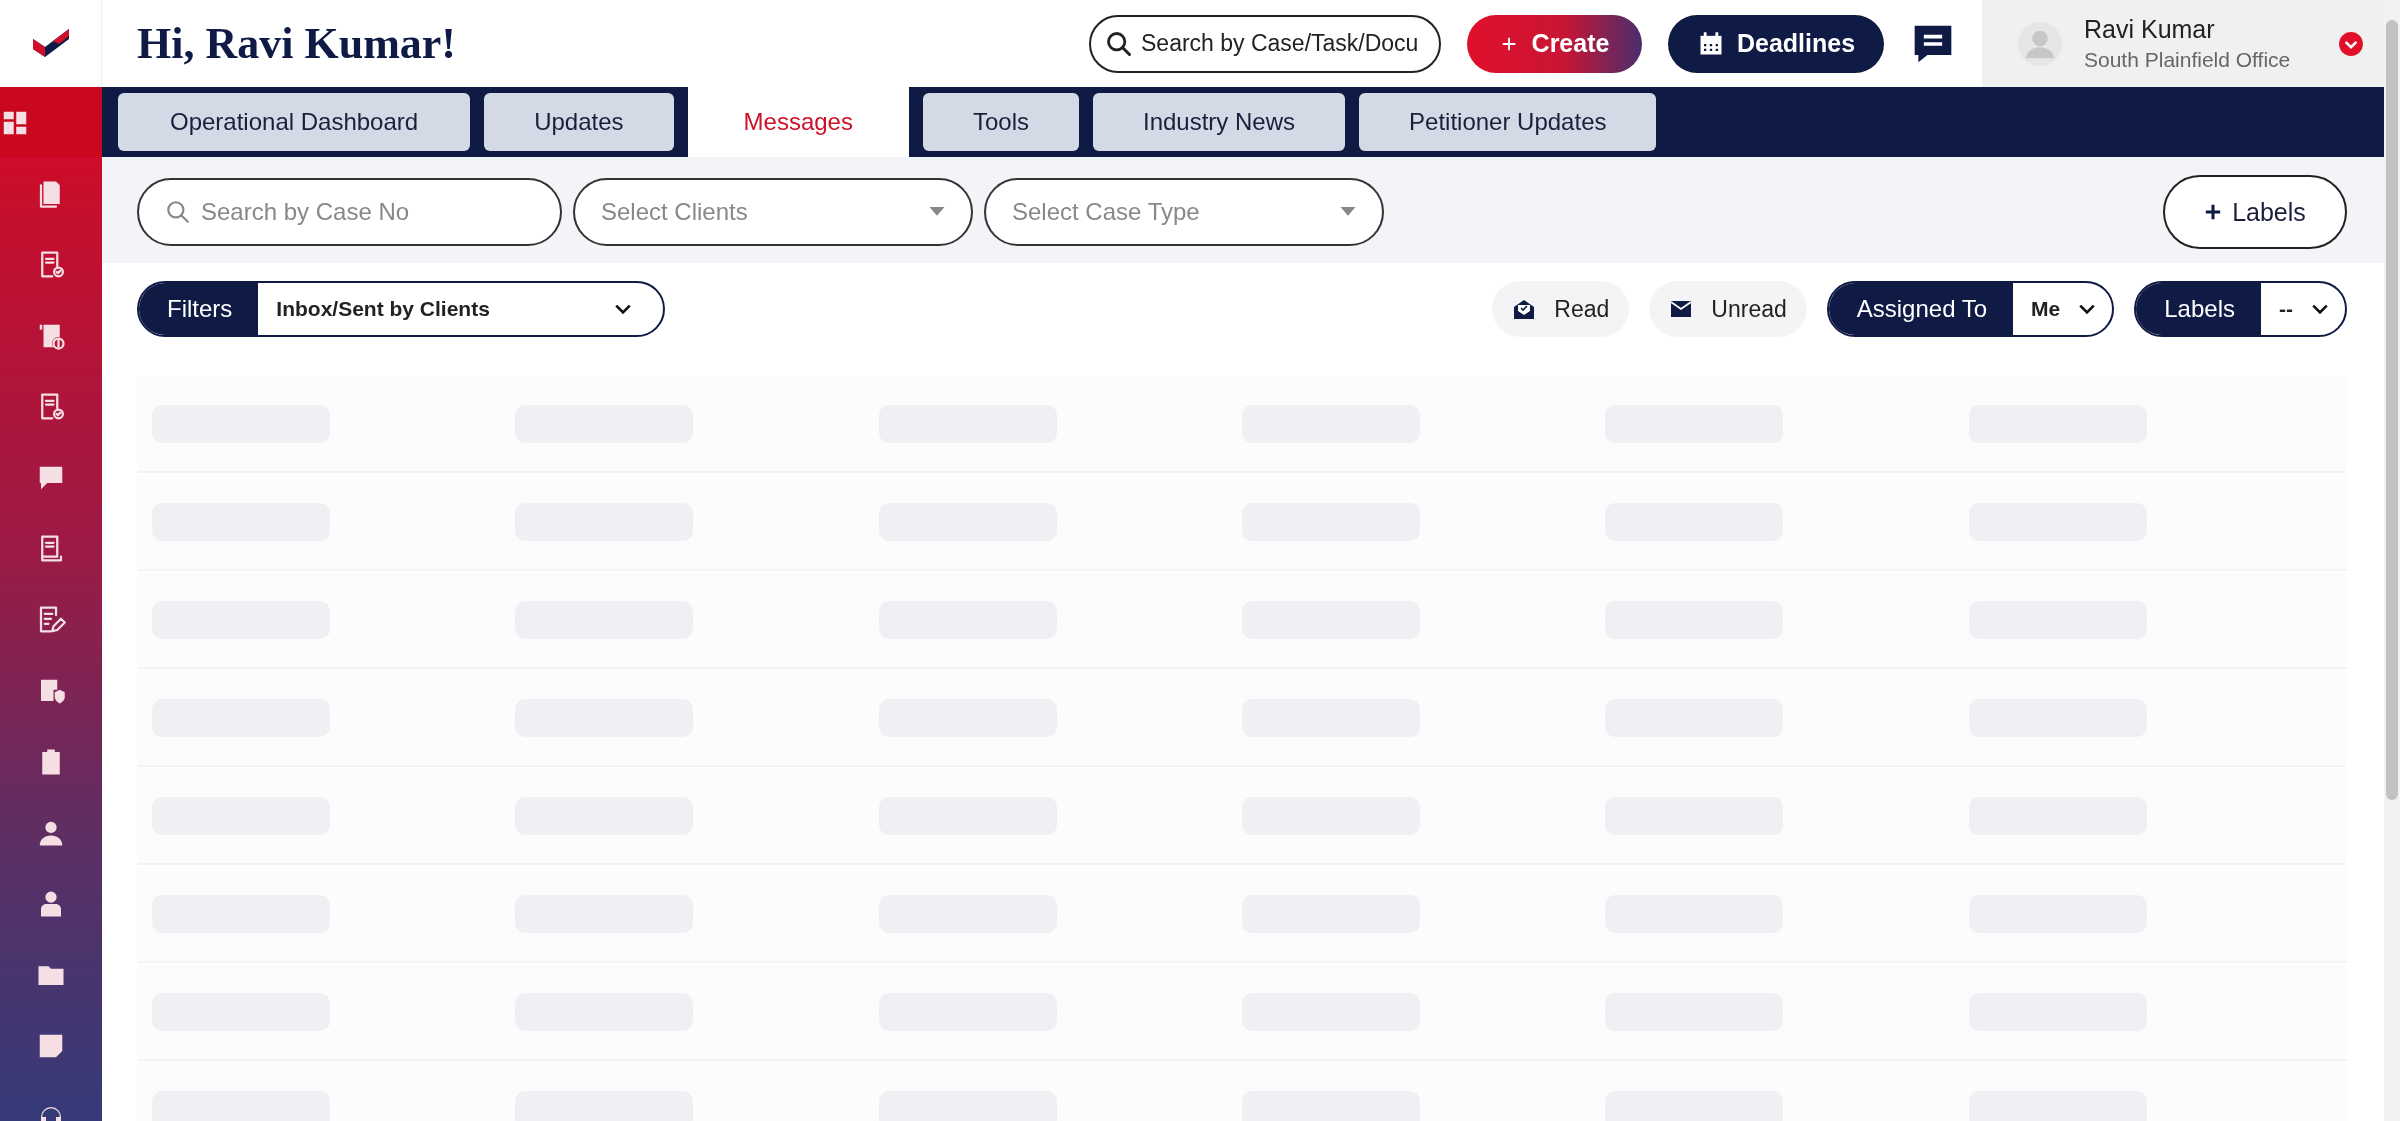 The width and height of the screenshot is (2400, 1121). I want to click on tab: Industry News, so click(1219, 122).